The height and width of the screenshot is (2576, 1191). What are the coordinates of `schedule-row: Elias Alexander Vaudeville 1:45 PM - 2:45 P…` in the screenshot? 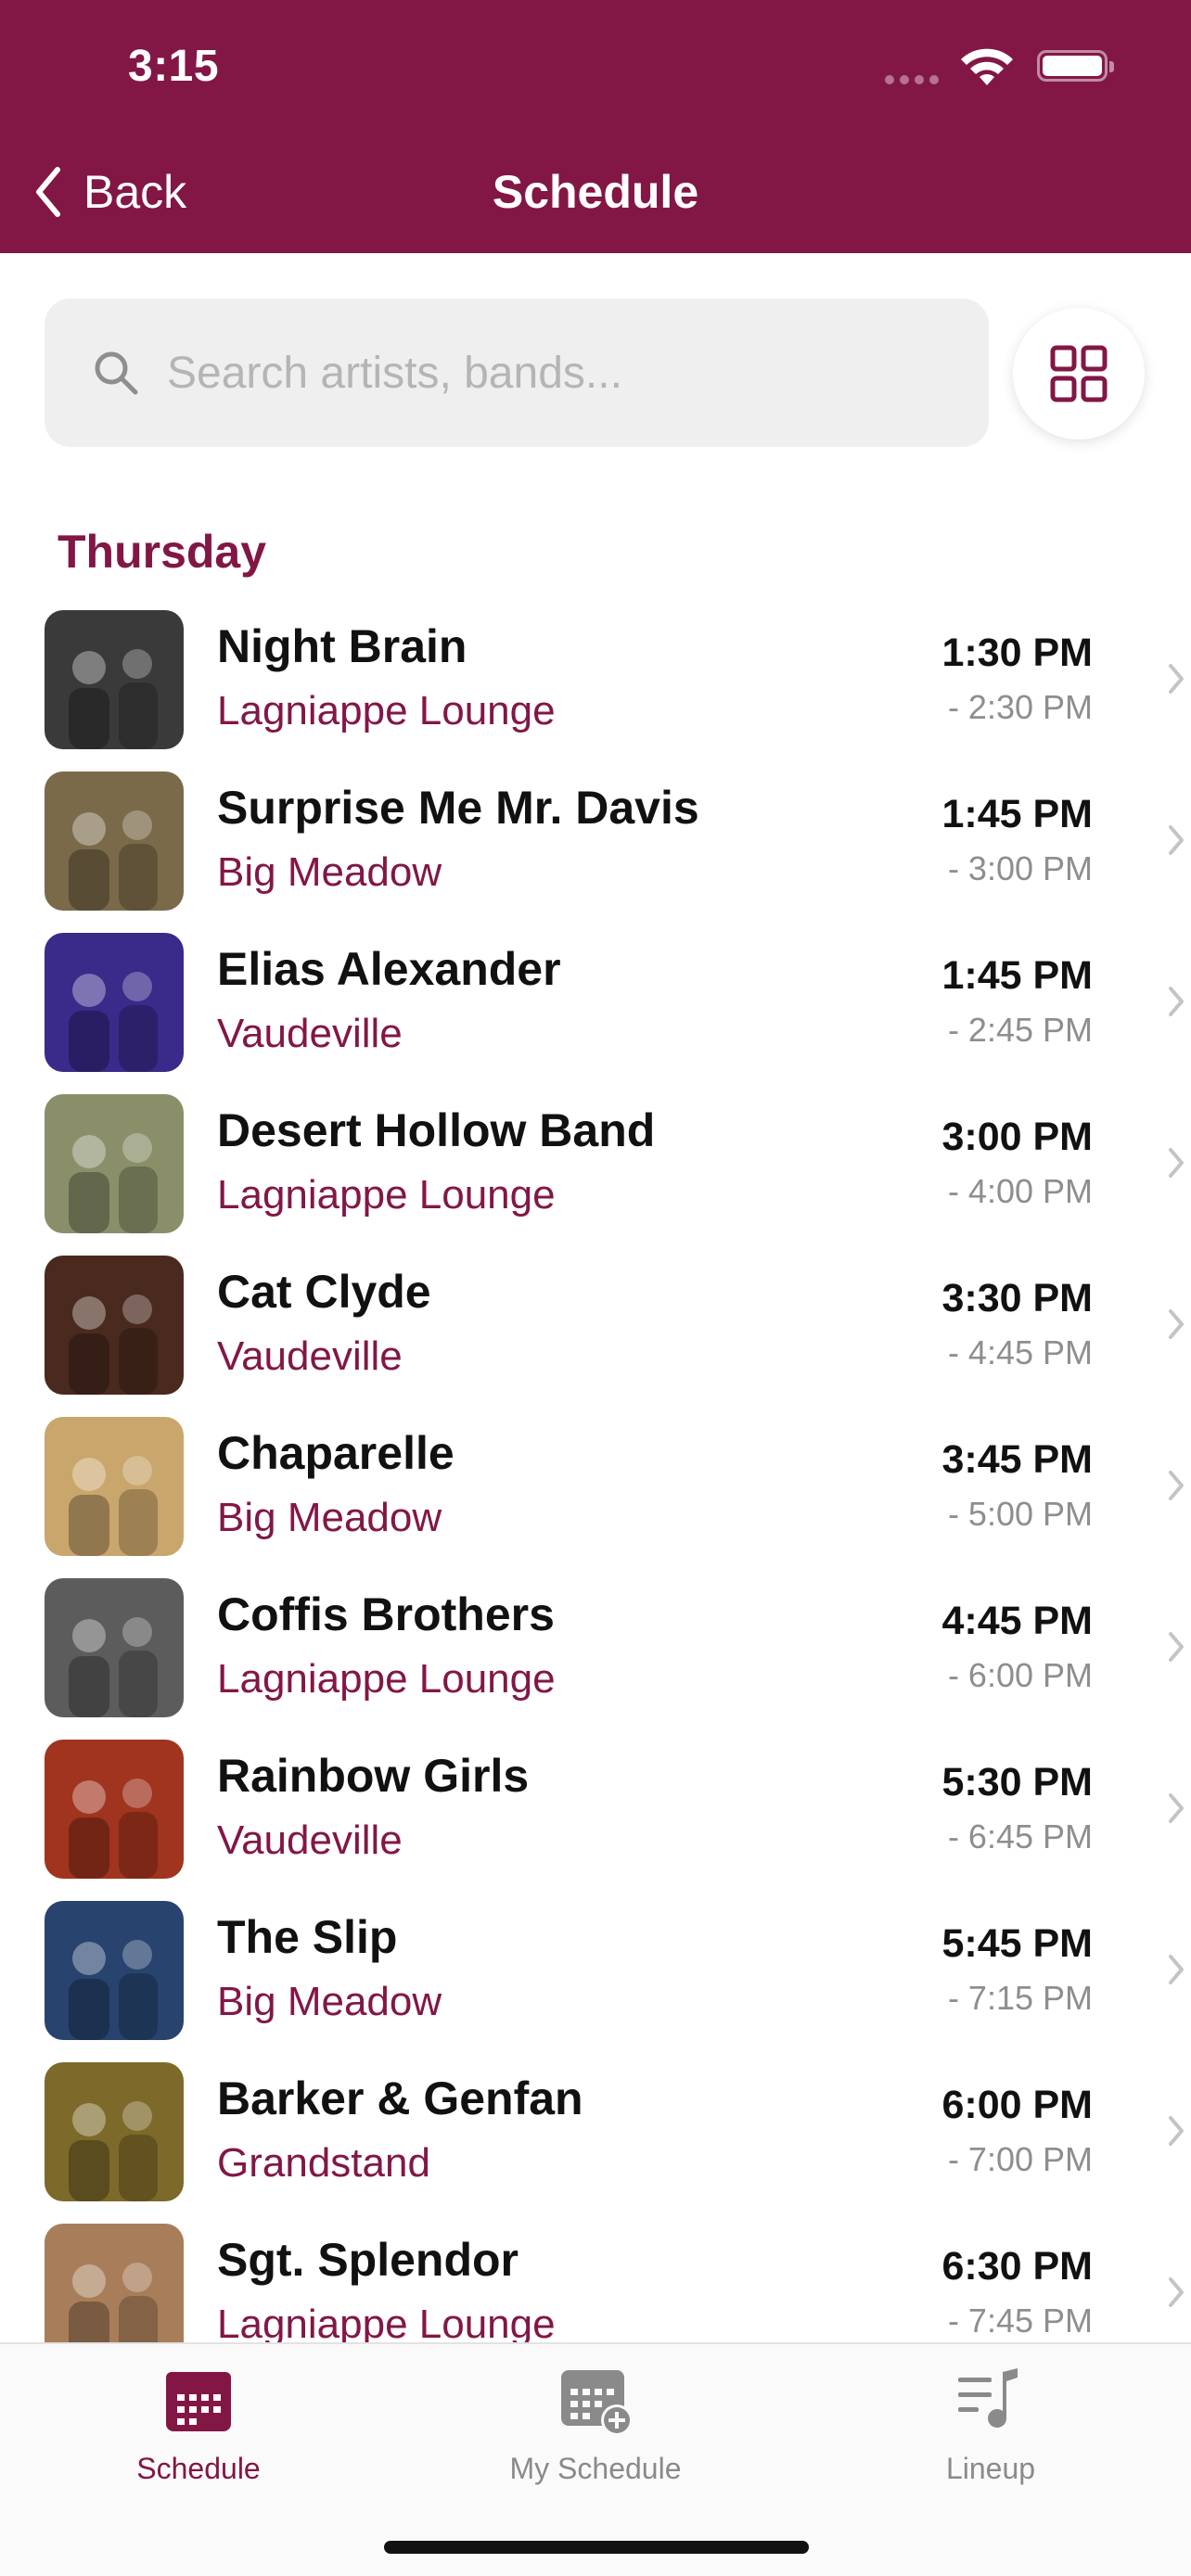 It's located at (595, 1013).